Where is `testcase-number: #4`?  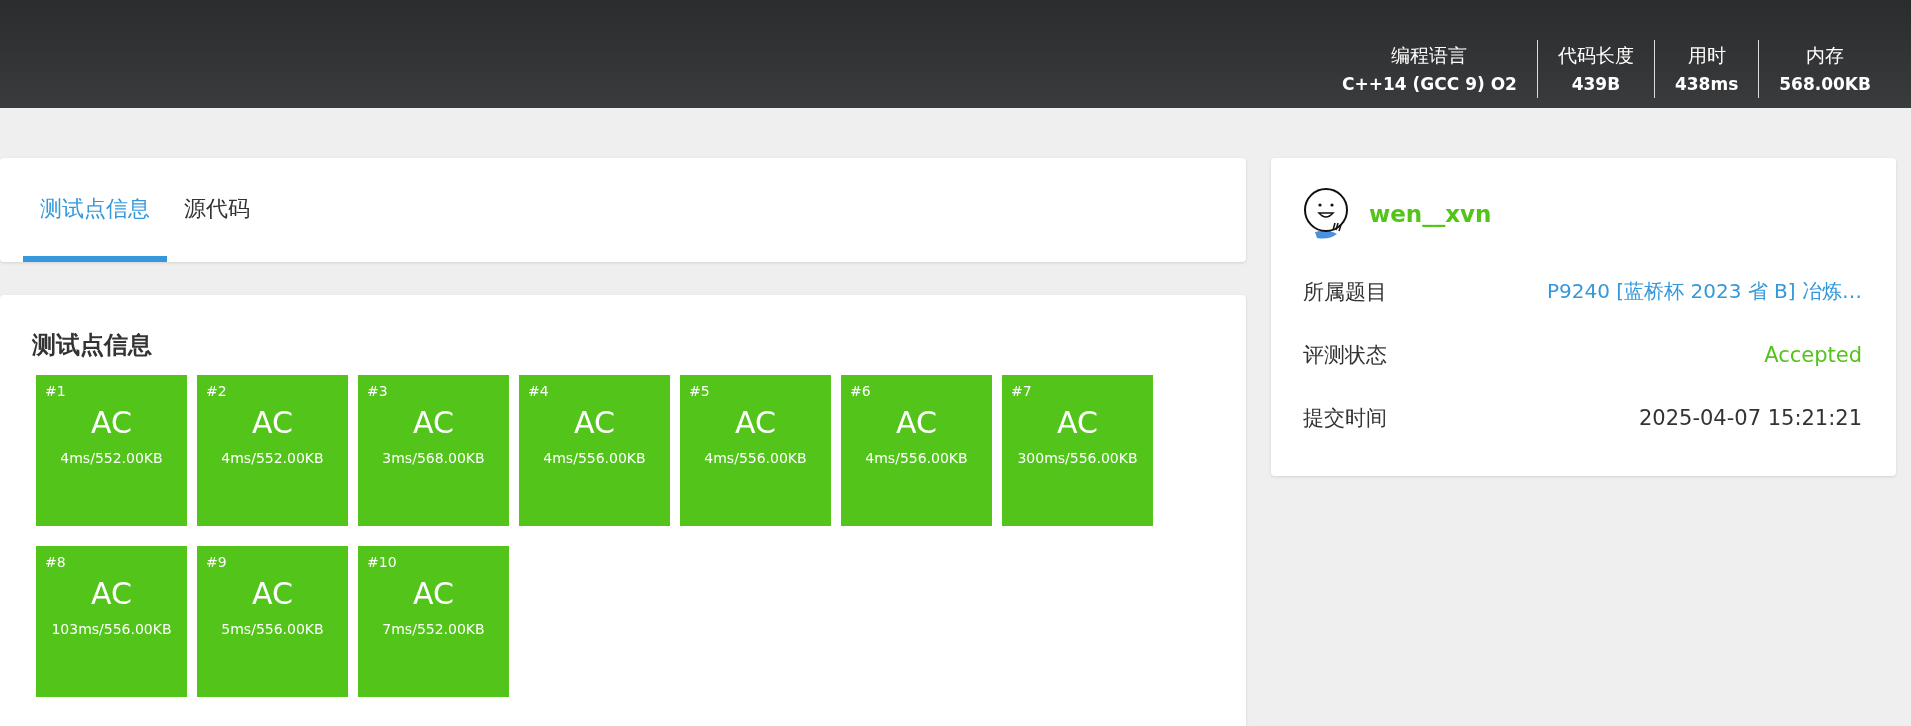
testcase-number: #4 is located at coordinates (538, 391).